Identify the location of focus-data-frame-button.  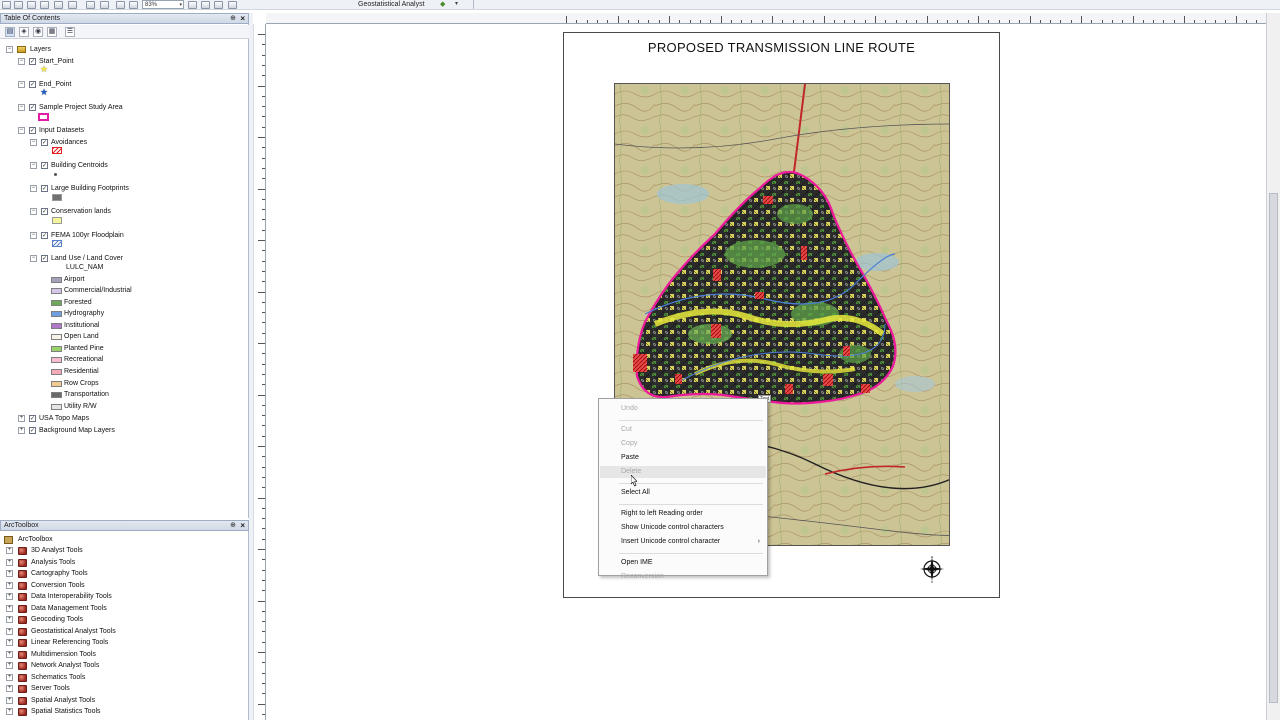
(205, 5).